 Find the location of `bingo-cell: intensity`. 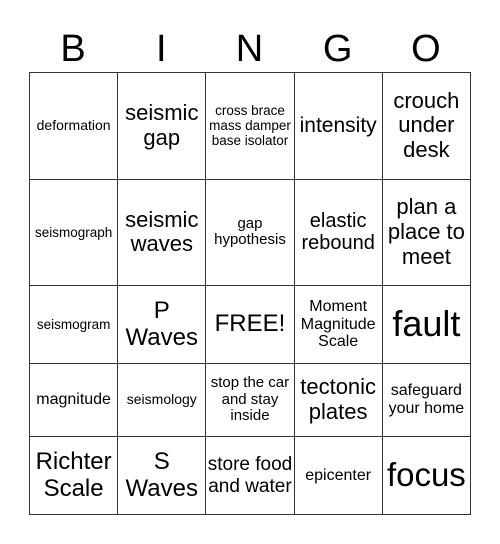

bingo-cell: intensity is located at coordinates (338, 126).